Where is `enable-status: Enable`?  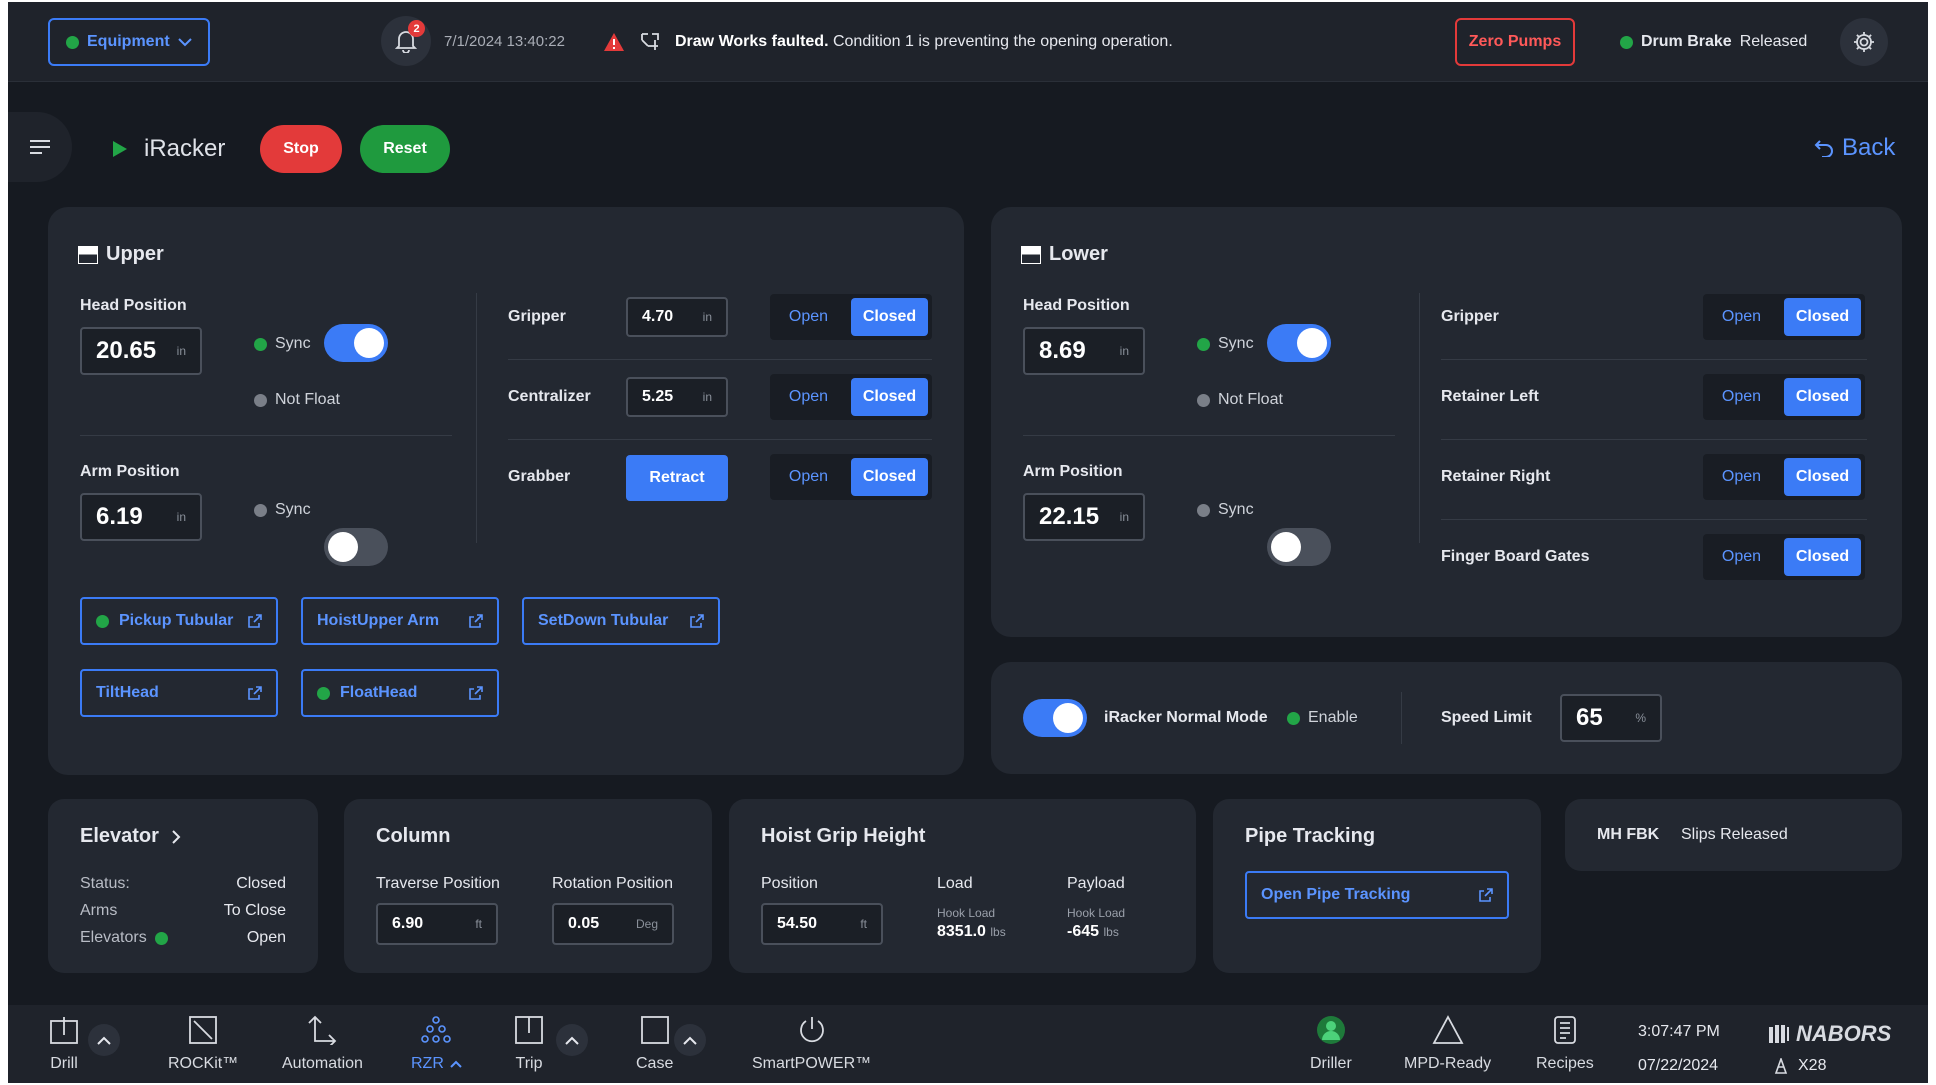
enable-status: Enable is located at coordinates (1322, 718).